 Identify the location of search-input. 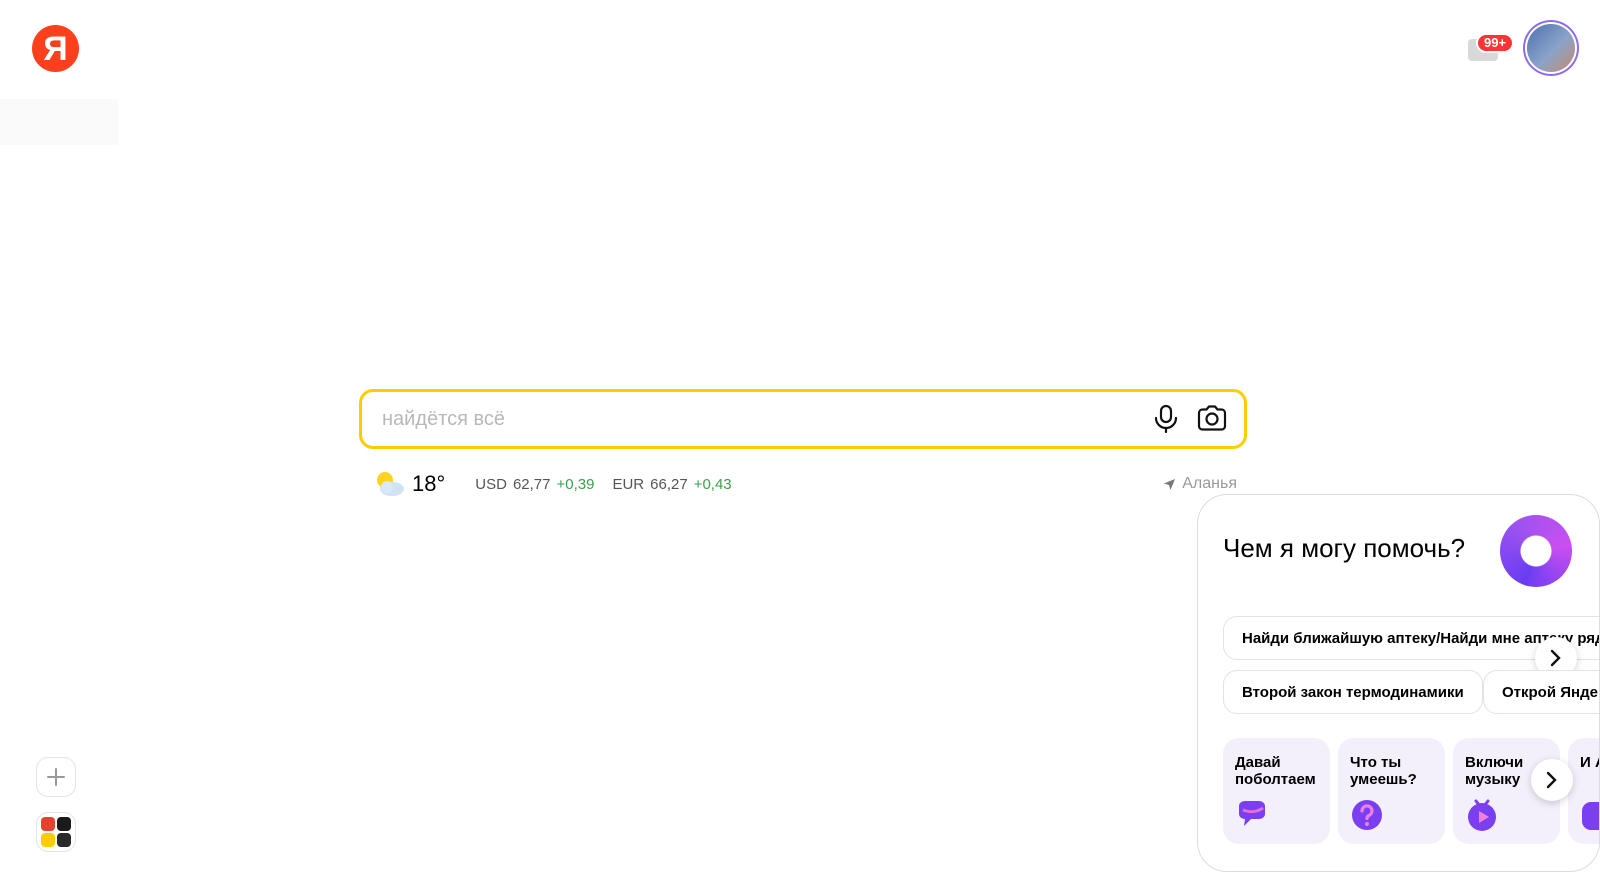
(759, 419).